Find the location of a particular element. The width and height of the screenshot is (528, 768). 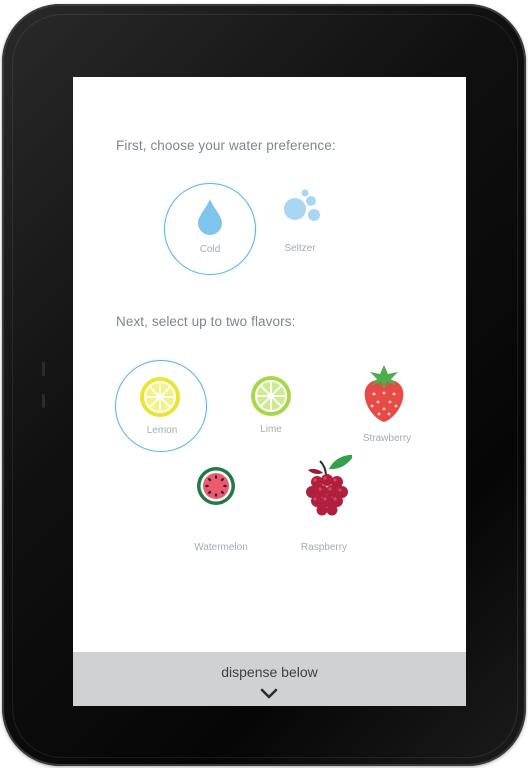

flavor-option-strawberry: Strawberry is located at coordinates (387, 406).